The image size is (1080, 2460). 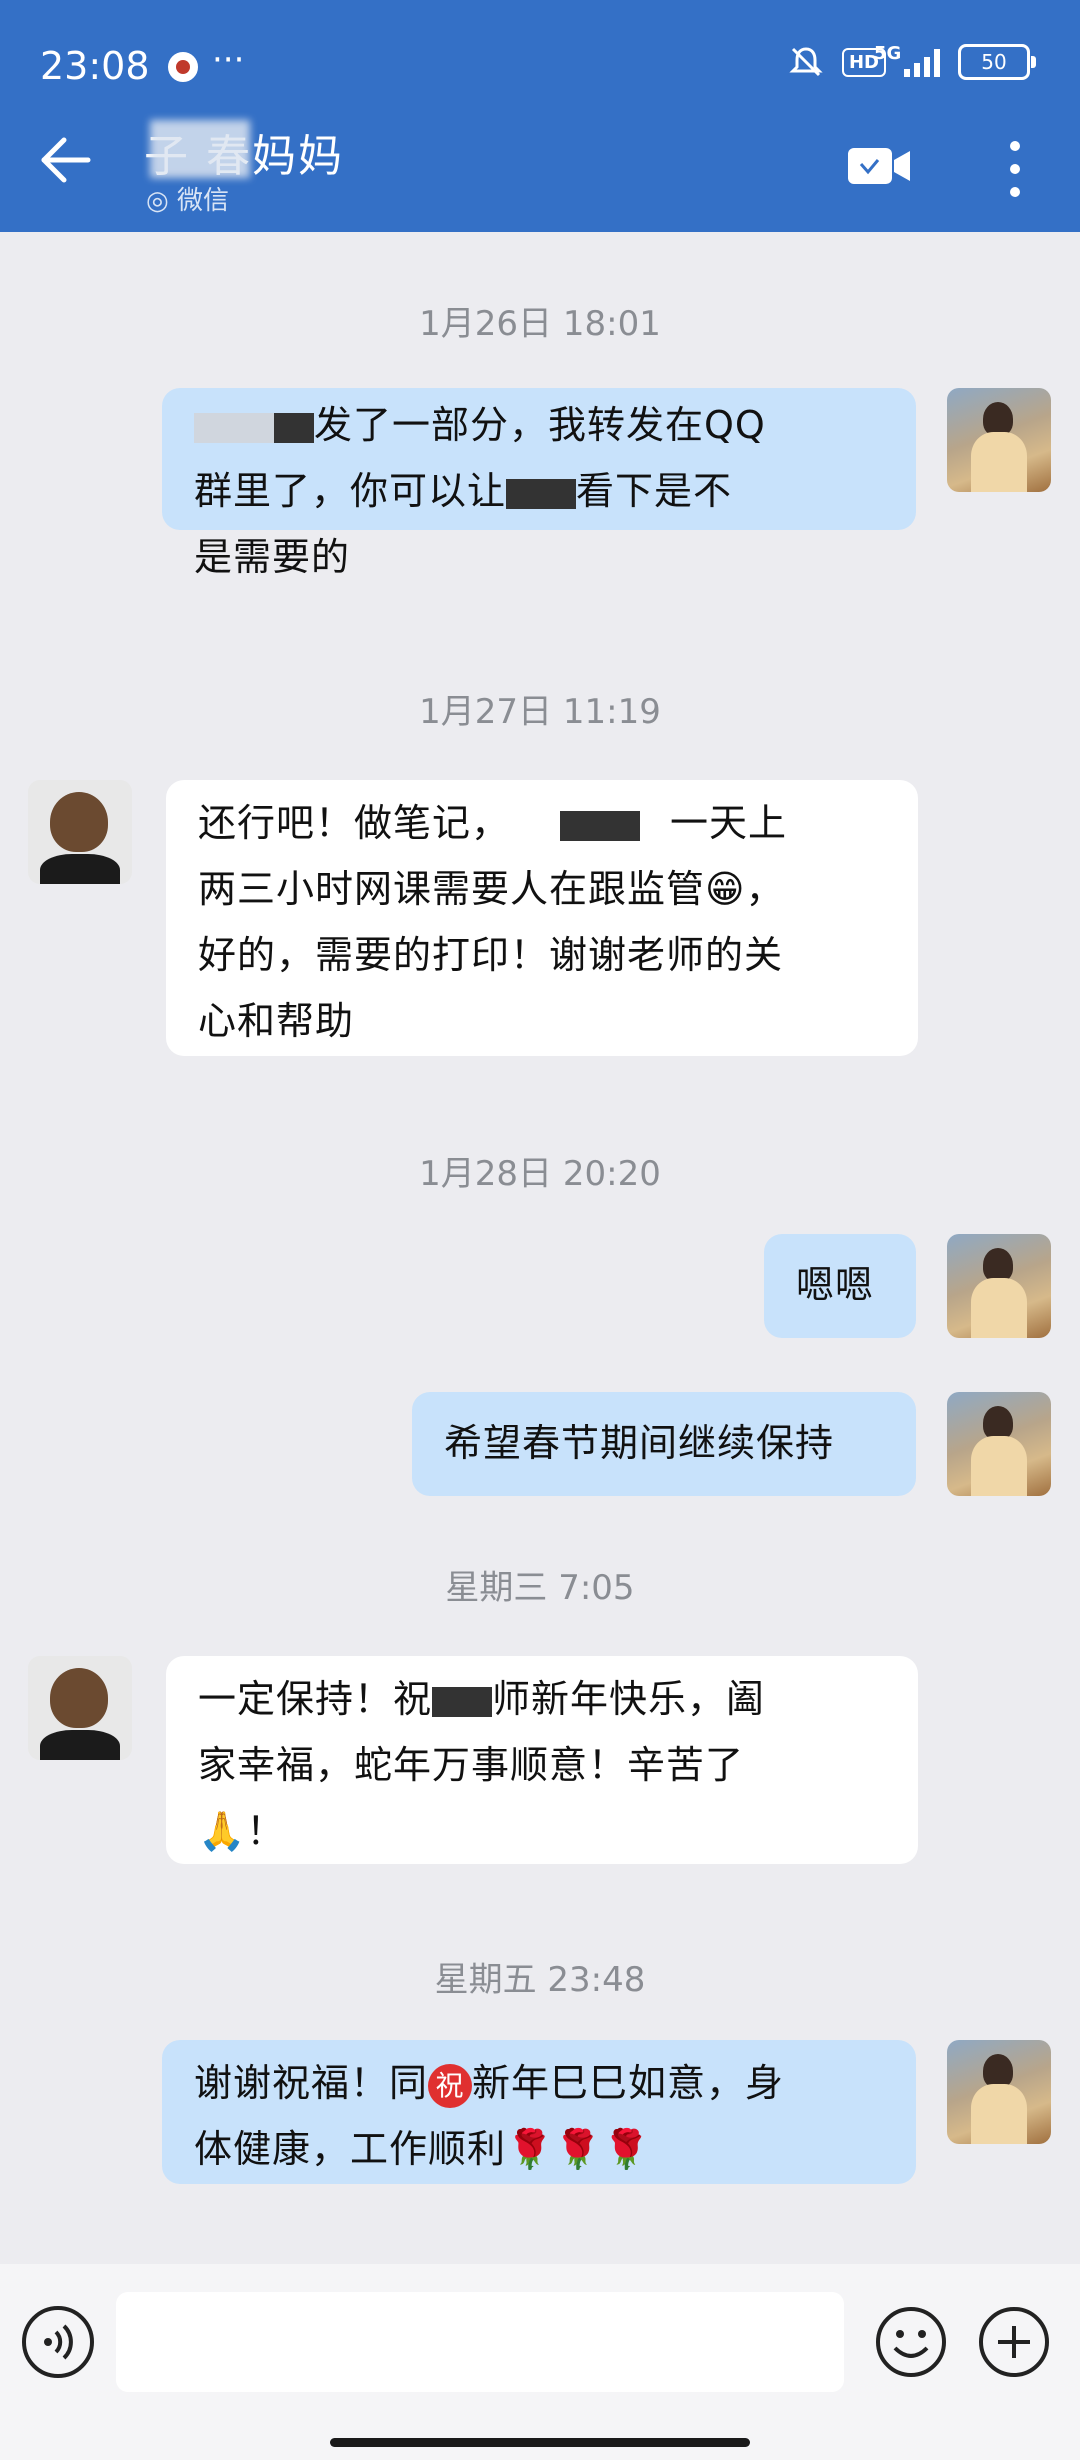 What do you see at coordinates (540, 1588) in the screenshot?
I see `timestamp: 星期三 7:05` at bounding box center [540, 1588].